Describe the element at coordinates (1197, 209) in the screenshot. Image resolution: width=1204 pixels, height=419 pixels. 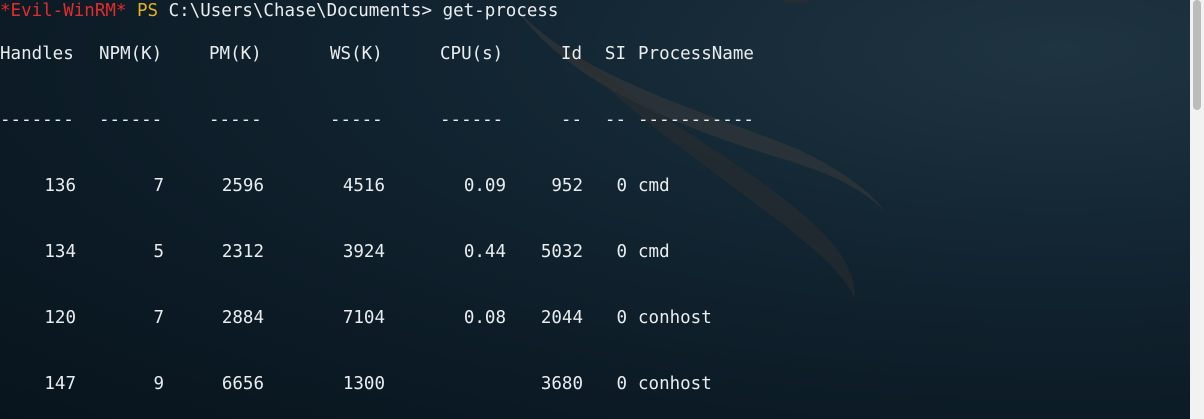
I see `vertical-scrollbar` at that location.